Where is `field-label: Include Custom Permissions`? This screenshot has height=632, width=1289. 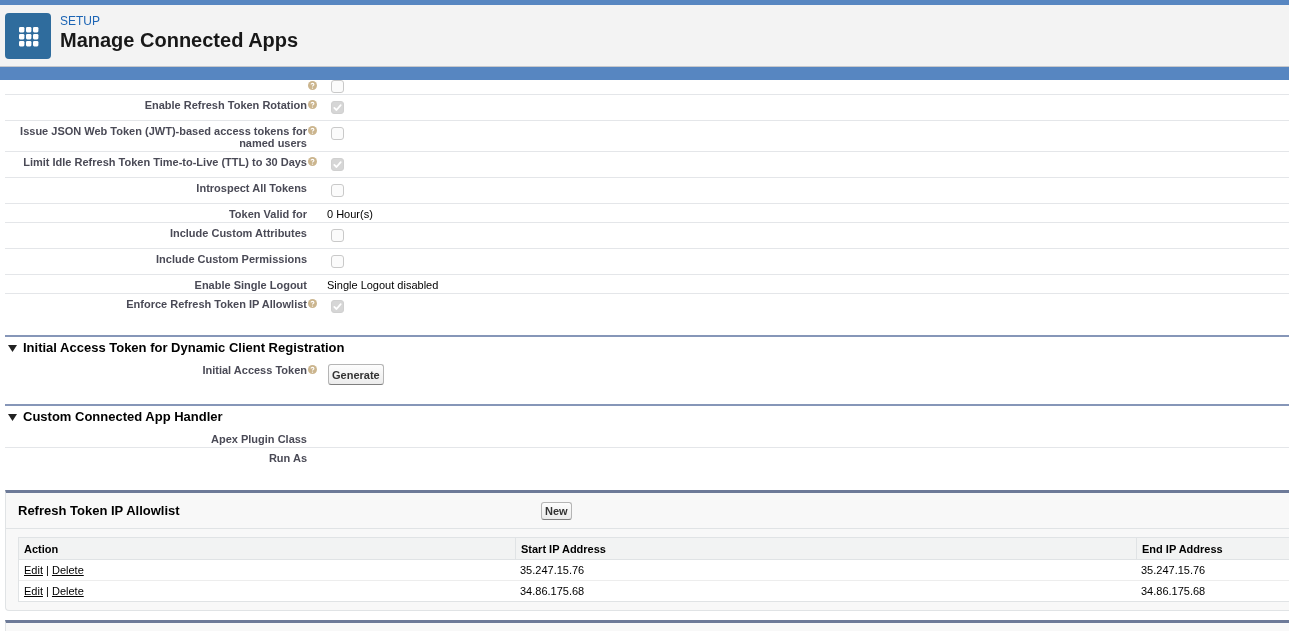 field-label: Include Custom Permissions is located at coordinates (231, 259).